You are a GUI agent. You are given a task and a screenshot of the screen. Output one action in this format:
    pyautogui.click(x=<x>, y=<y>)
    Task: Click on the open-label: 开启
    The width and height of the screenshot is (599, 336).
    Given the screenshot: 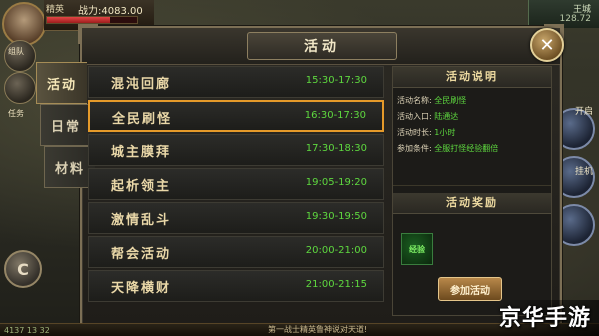 What is the action you would take?
    pyautogui.click(x=583, y=112)
    